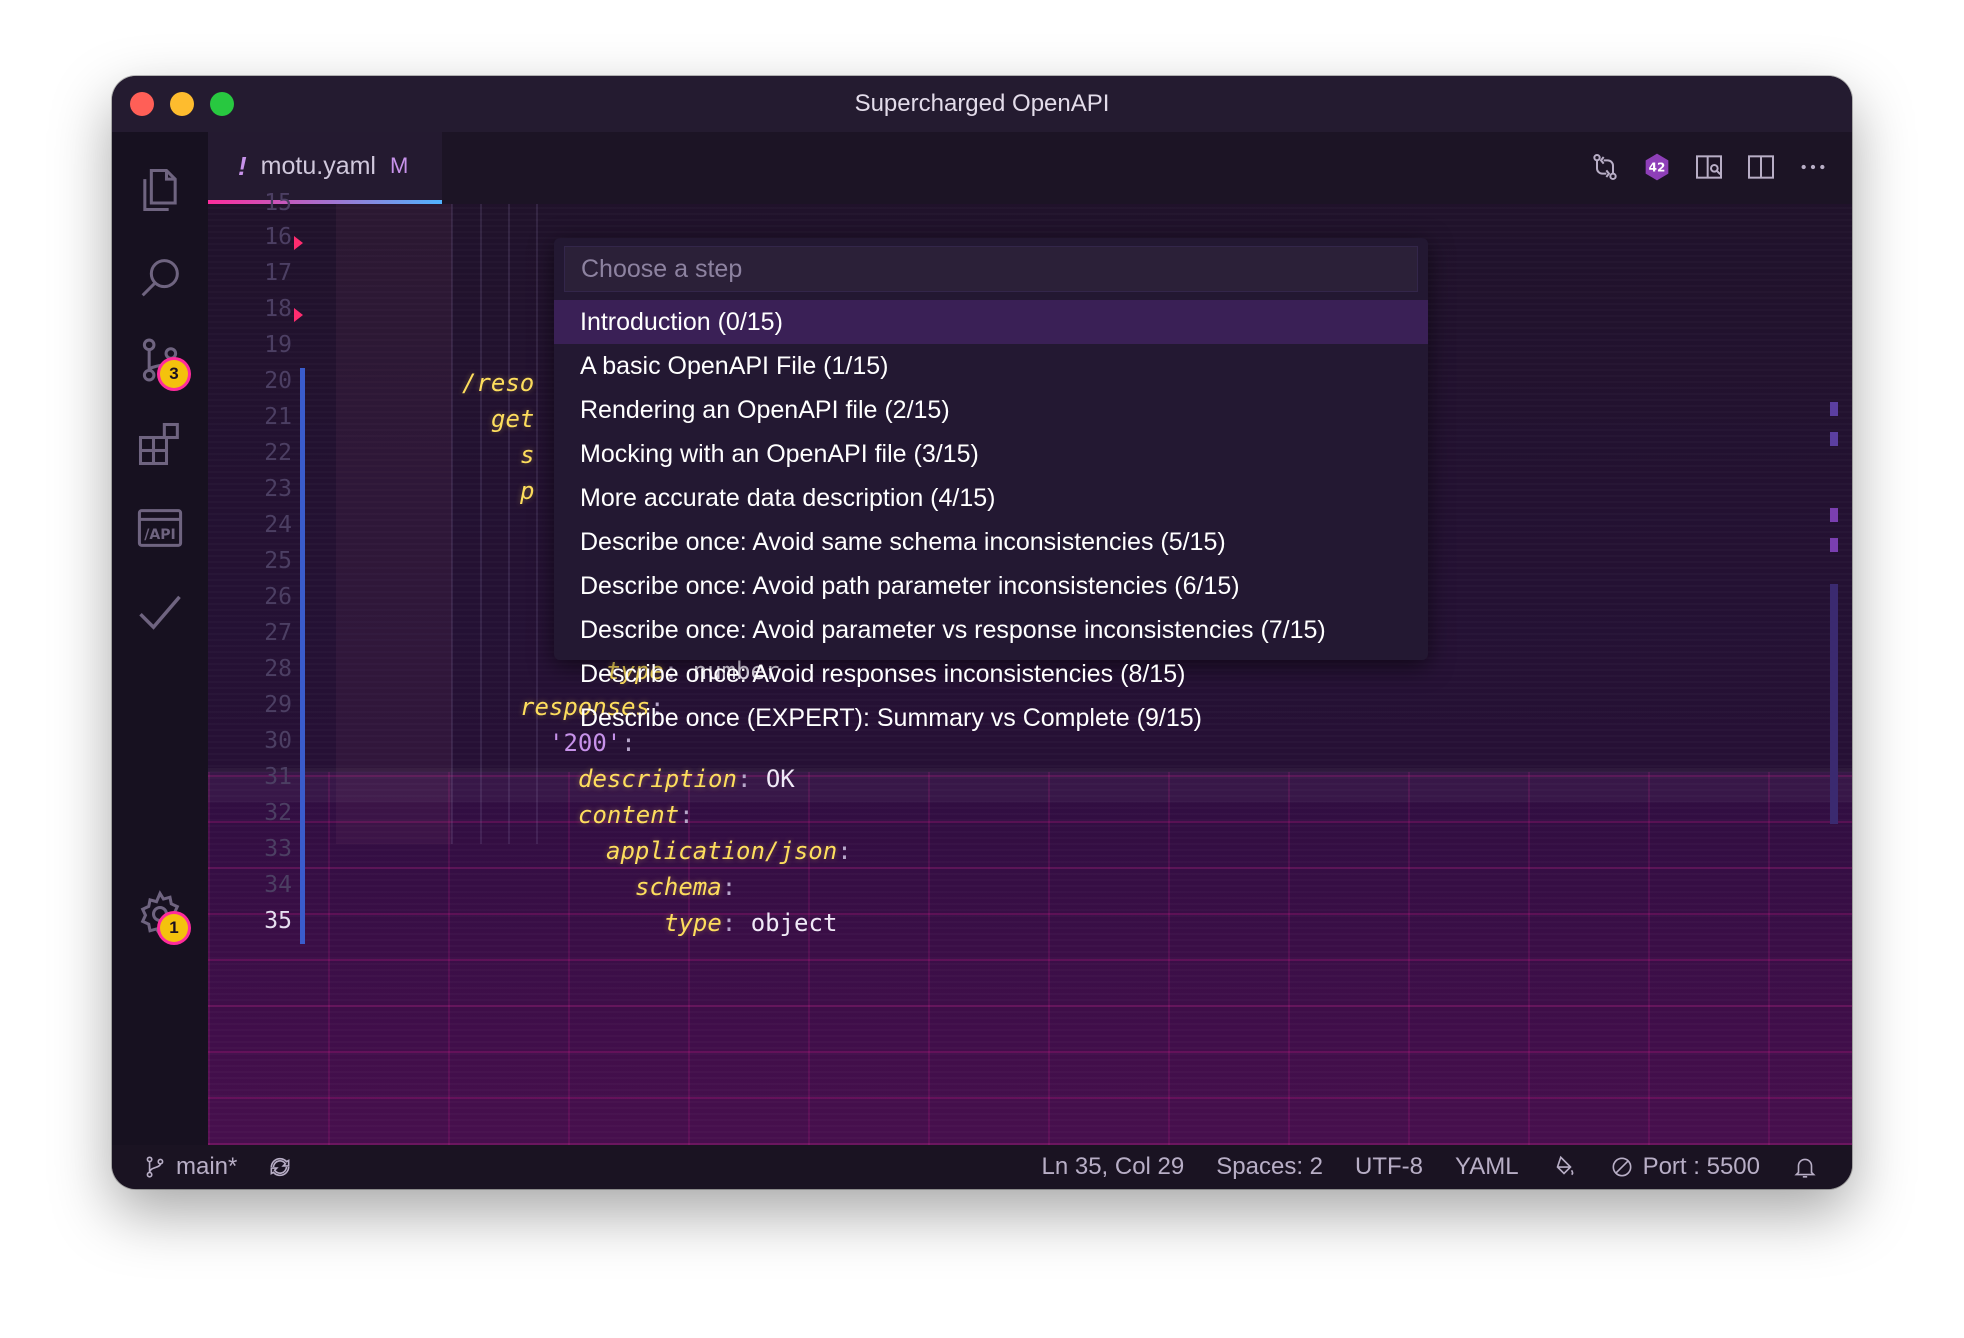 The width and height of the screenshot is (1964, 1338). Describe the element at coordinates (498, 383) in the screenshot. I see `code-line-20: /reso` at that location.